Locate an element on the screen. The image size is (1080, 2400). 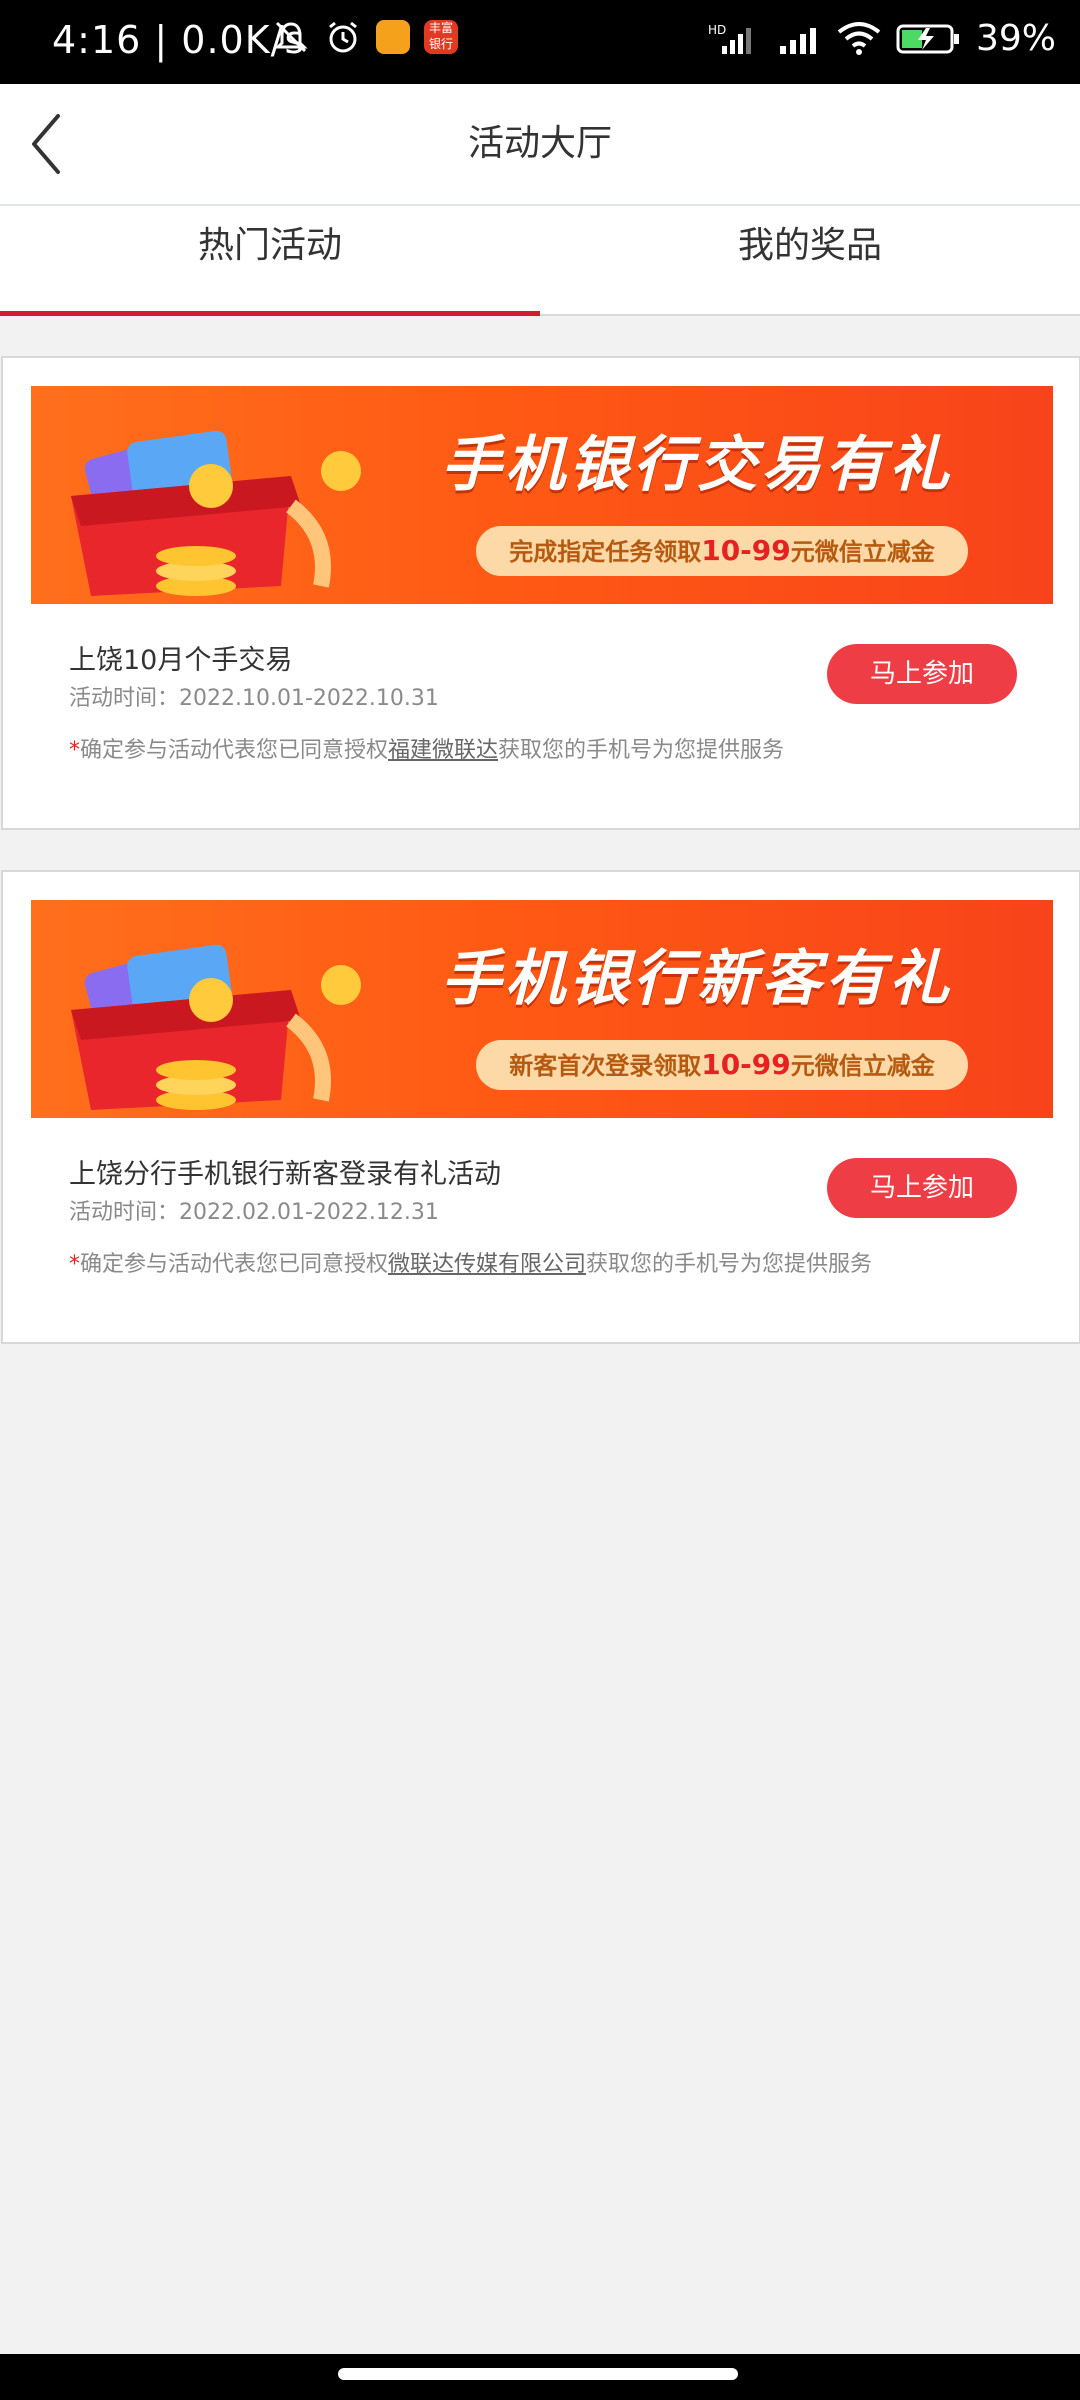
notification-app-icon is located at coordinates (393, 37).